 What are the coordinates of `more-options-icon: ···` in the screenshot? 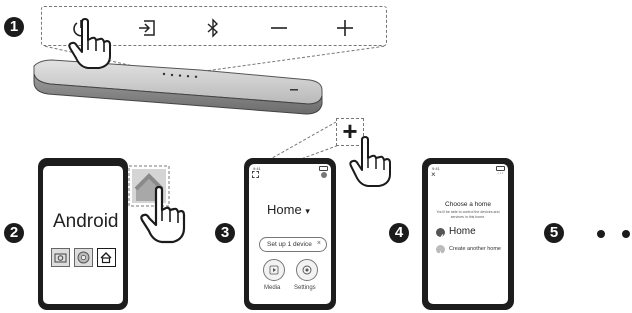 It's located at (500, 173).